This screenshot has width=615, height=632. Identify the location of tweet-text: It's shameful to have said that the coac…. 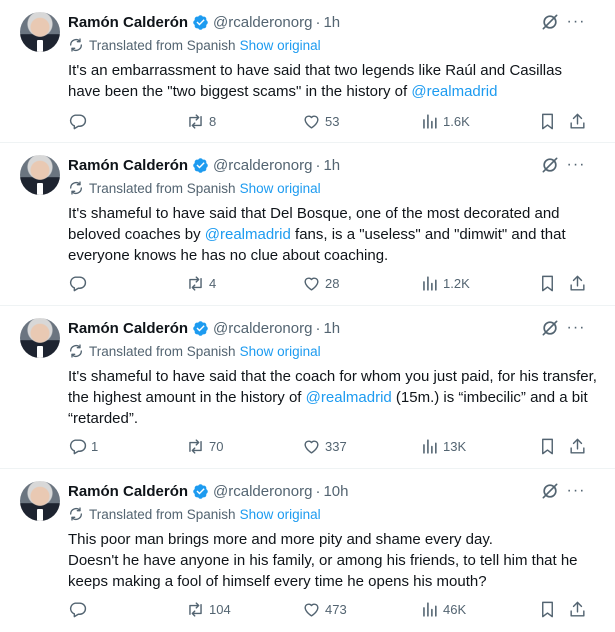
(333, 397).